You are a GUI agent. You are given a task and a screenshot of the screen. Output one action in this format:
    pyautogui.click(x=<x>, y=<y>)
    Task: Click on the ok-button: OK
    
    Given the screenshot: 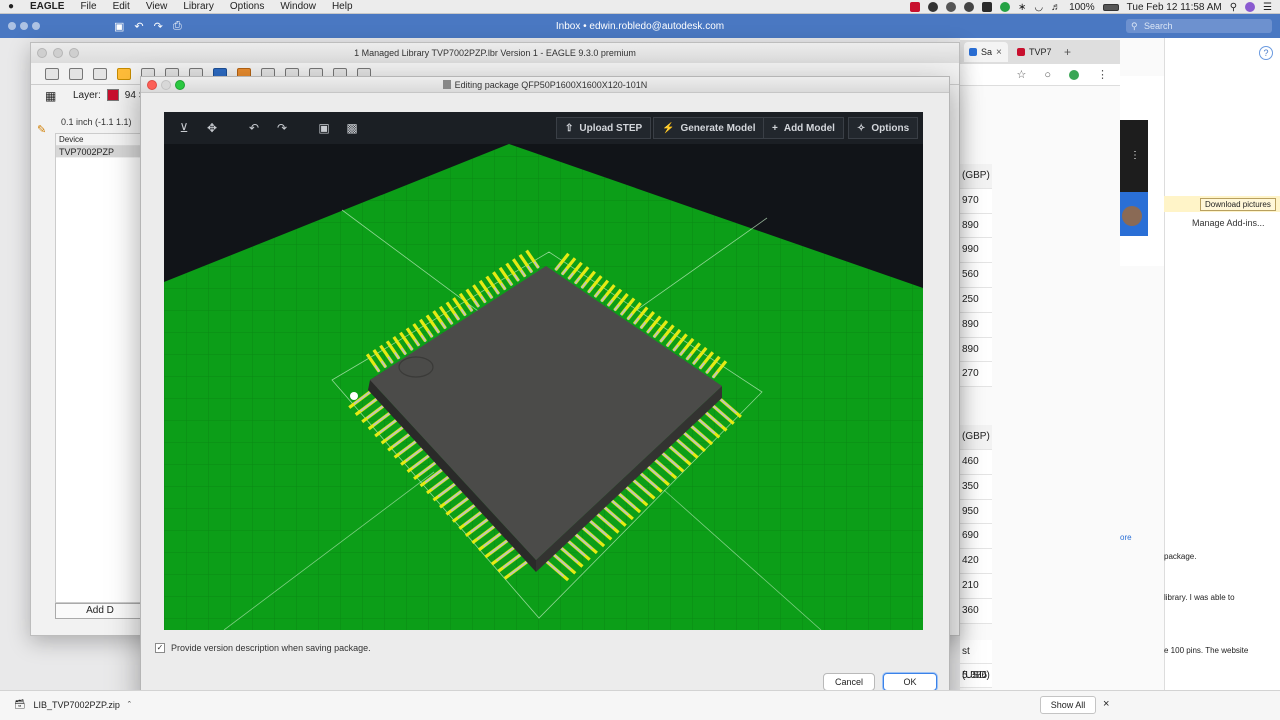 What is the action you would take?
    pyautogui.click(x=910, y=682)
    